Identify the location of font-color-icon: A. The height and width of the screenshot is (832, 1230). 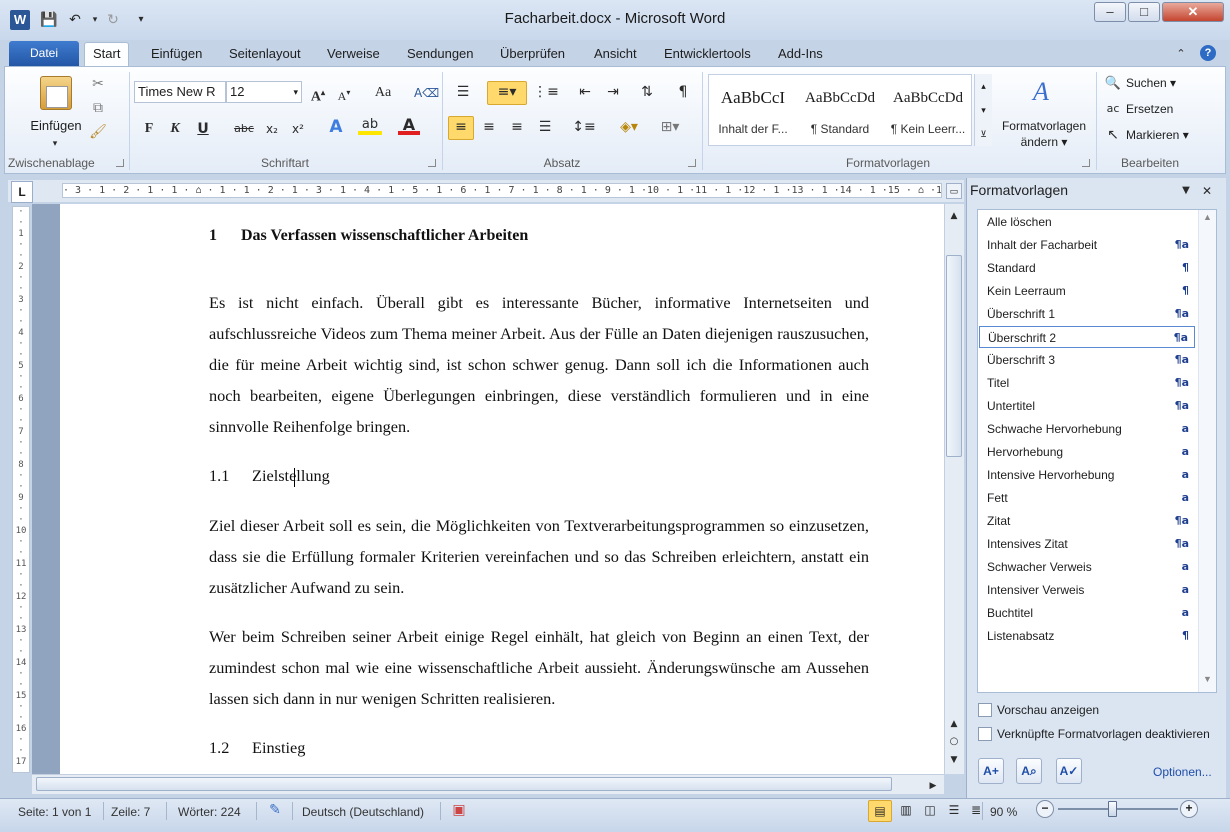
(409, 125).